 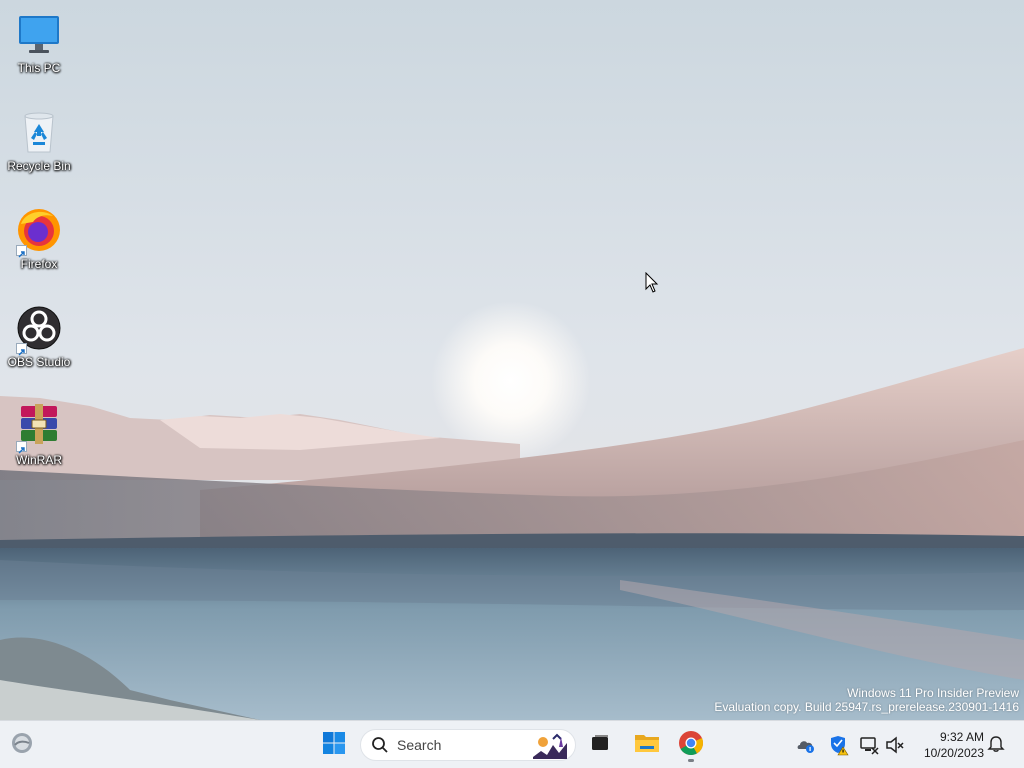 I want to click on desktop-icon-obs-studio: OBS Studio, so click(x=39, y=340).